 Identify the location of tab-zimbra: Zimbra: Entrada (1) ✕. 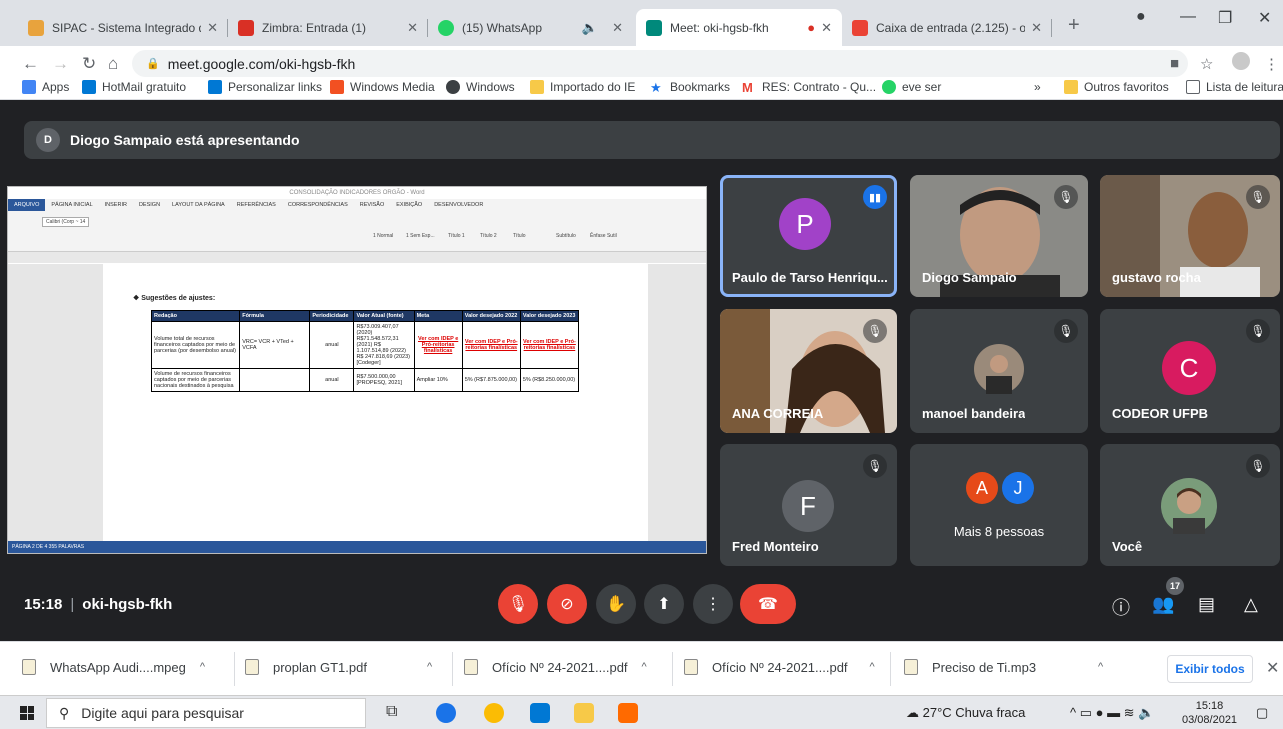
(328, 27).